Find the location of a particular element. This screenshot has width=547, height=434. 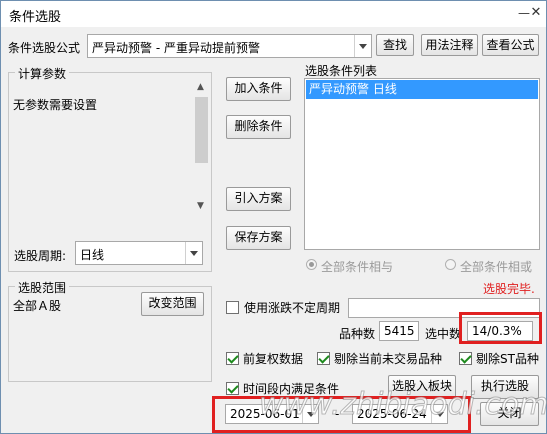

find-button: 查找 is located at coordinates (395, 45).